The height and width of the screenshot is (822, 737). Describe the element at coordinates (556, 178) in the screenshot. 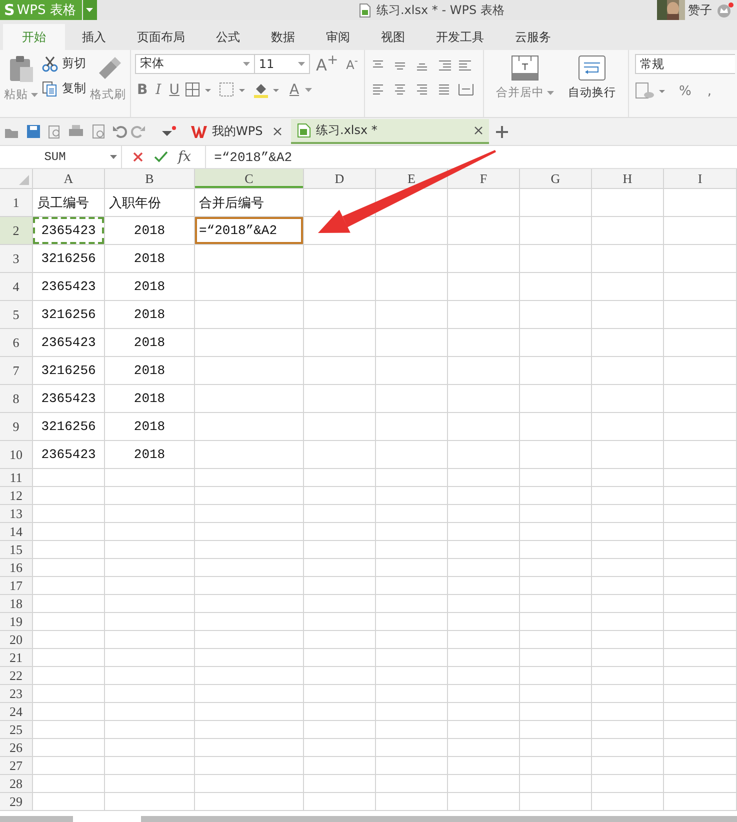

I see `column-header: G` at that location.